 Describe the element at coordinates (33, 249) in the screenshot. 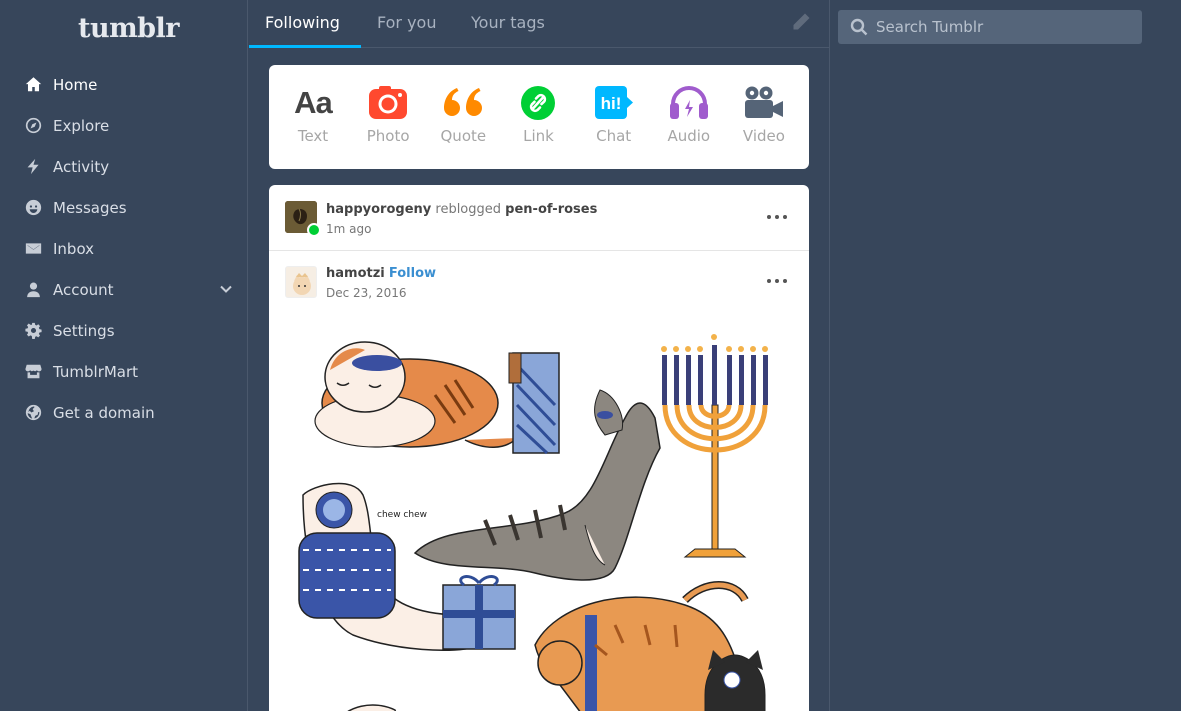

I see `envelope-icon` at that location.